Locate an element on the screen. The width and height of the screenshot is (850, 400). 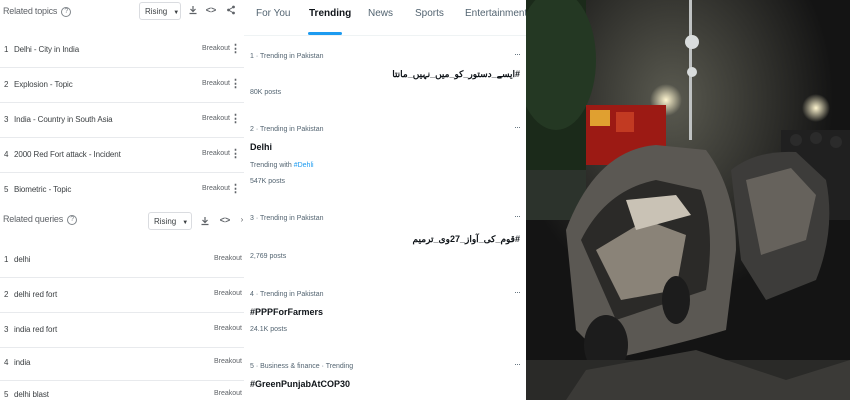
share-icon is located at coordinates (231, 11).